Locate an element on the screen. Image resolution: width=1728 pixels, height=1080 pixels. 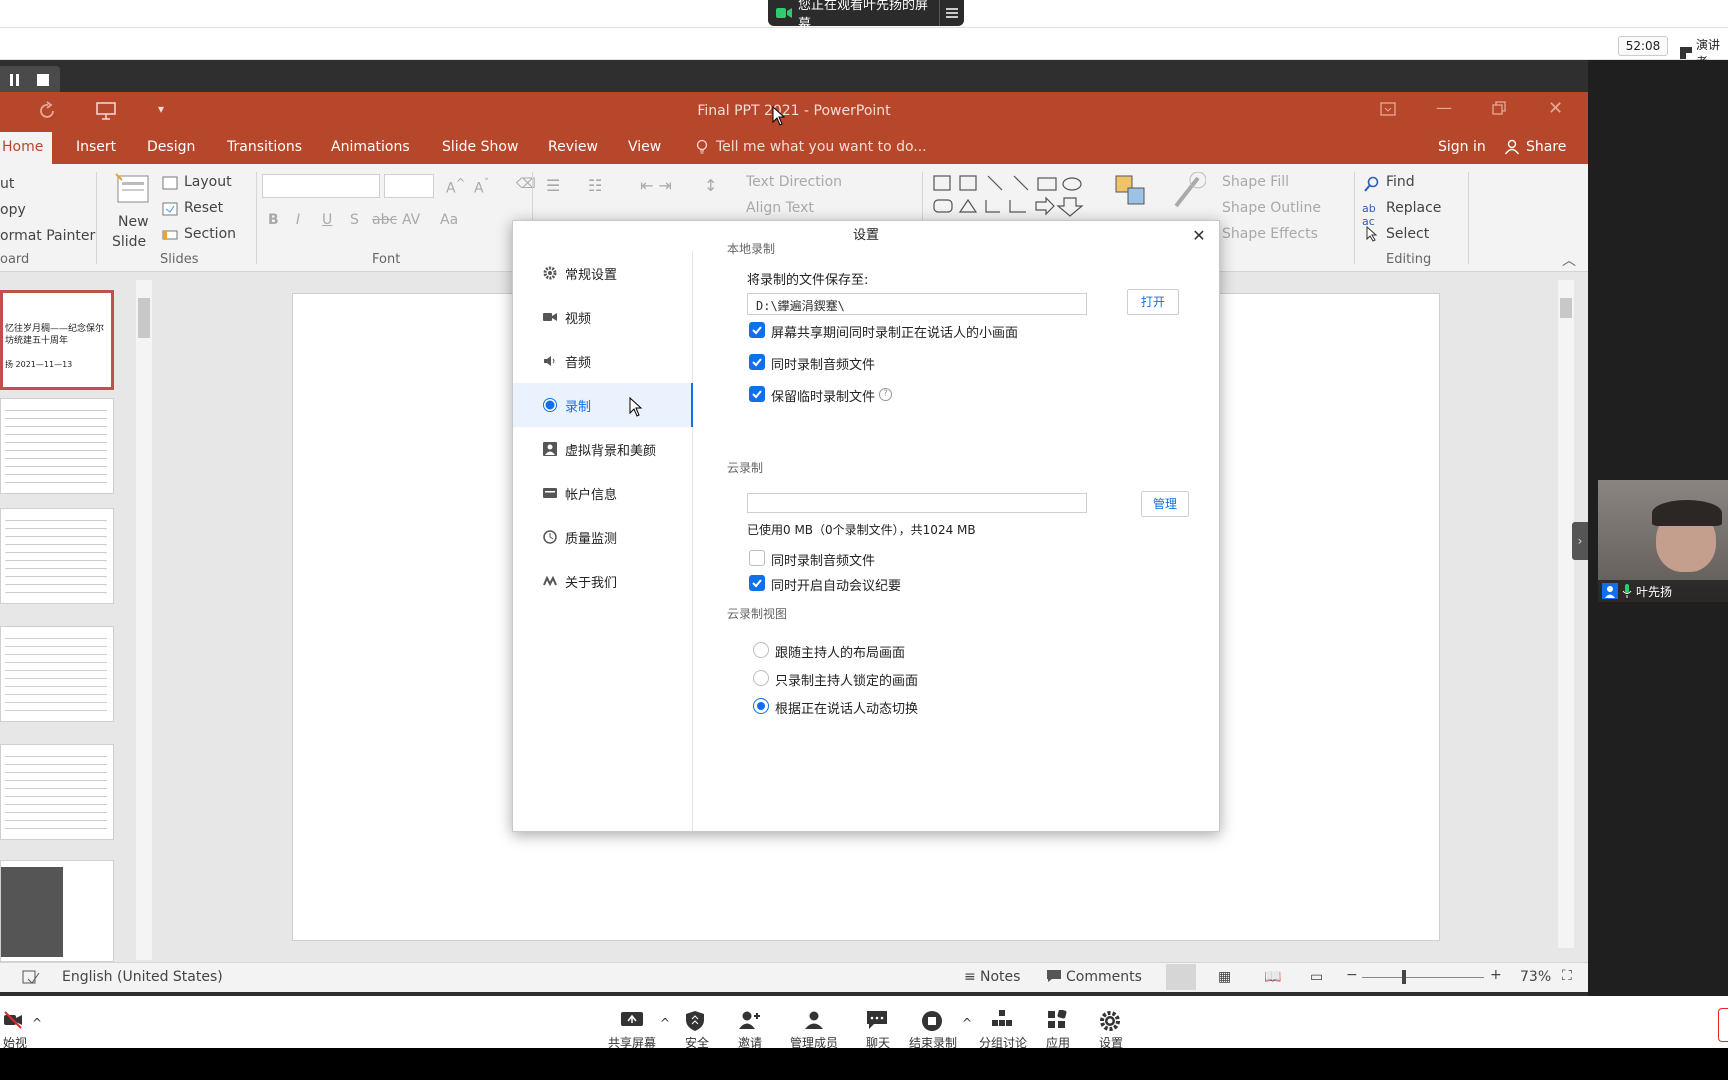
align-text-button: Align Text is located at coordinates (780, 208).